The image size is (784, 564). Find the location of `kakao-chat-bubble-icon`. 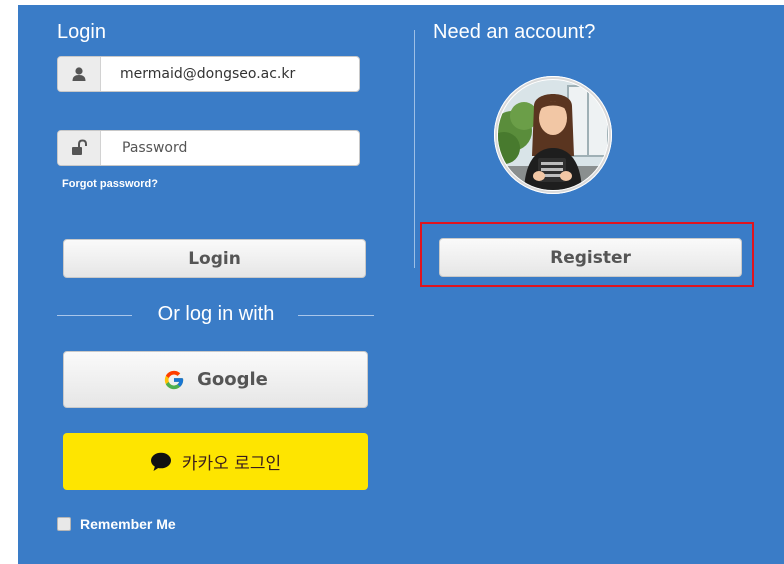

kakao-chat-bubble-icon is located at coordinates (161, 462).